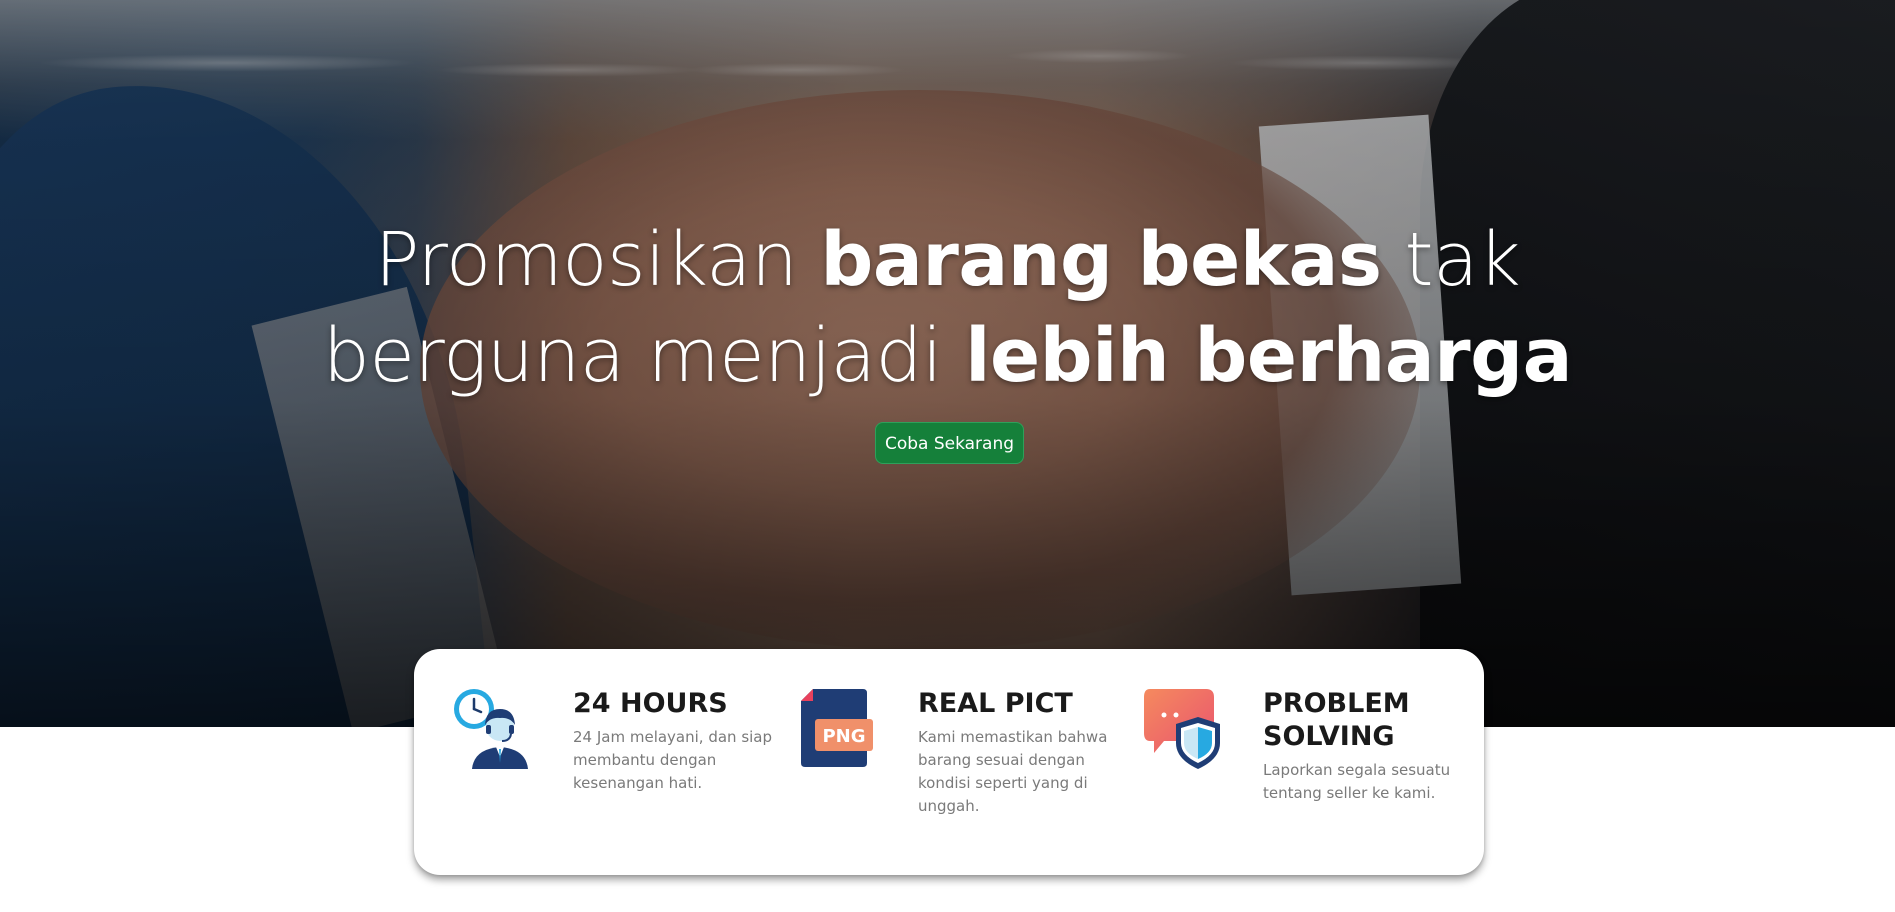  What do you see at coordinates (491, 729) in the screenshot?
I see `customer-service-icon` at bounding box center [491, 729].